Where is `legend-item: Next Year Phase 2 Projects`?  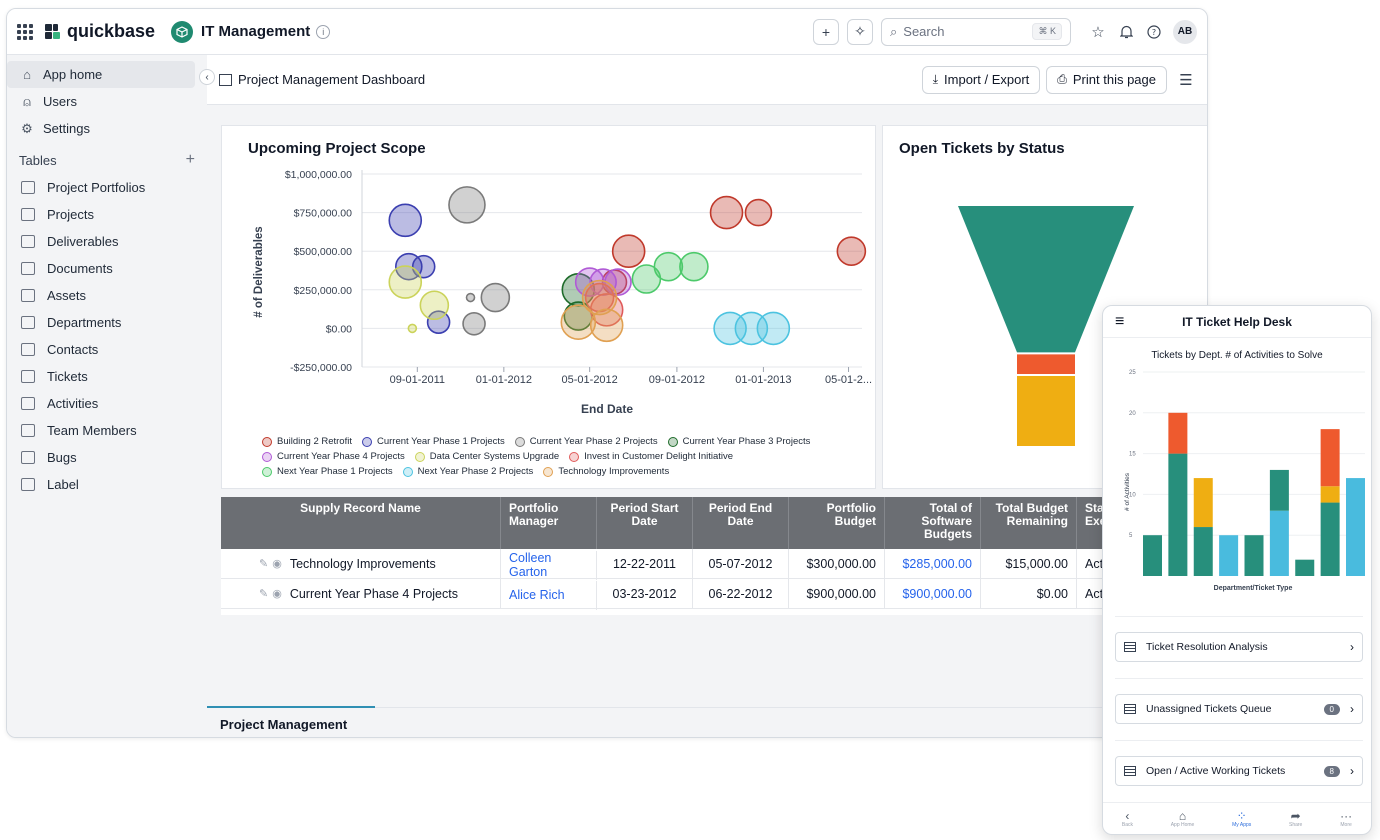 legend-item: Next Year Phase 2 Projects is located at coordinates (467, 472).